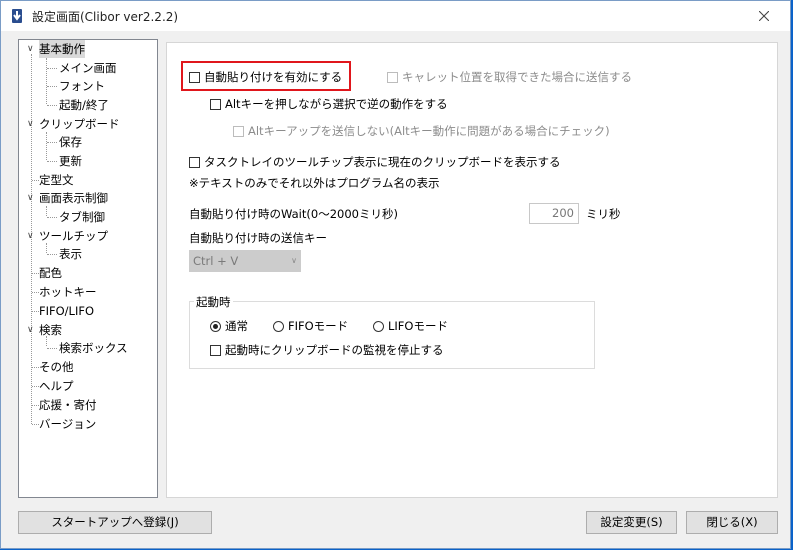  What do you see at coordinates (517, 77) in the screenshot?
I see `caret-send-label: キャレット位置を取得できた場合に送信する` at bounding box center [517, 77].